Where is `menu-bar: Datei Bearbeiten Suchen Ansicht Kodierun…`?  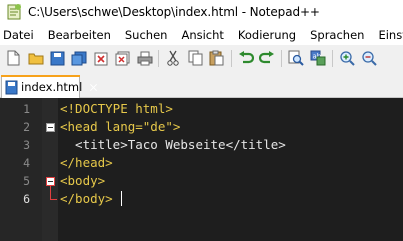 menu-bar: Datei Bearbeiten Suchen Ansicht Kodierun… is located at coordinates (201, 34).